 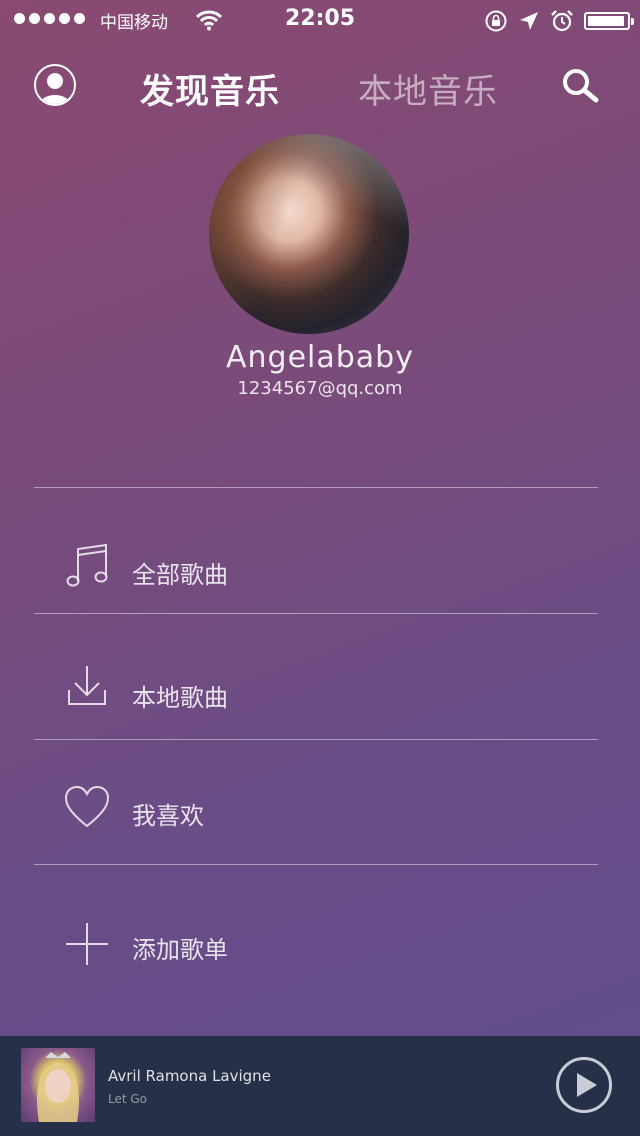 I want to click on mini-player: Avril Ramona Lavigne Let Go, so click(x=320, y=1086).